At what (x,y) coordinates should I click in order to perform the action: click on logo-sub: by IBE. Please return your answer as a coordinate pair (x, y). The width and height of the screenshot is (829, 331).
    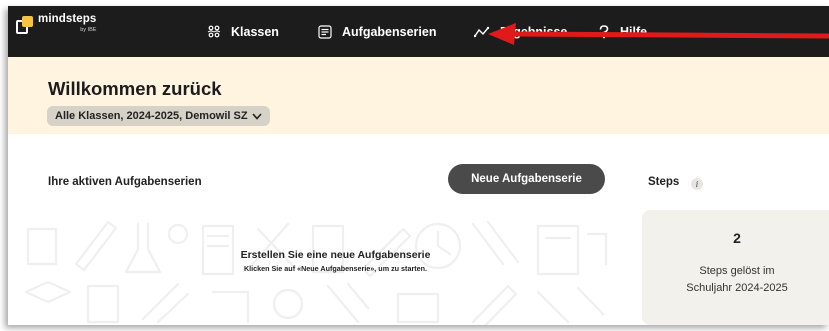
    Looking at the image, I should click on (88, 29).